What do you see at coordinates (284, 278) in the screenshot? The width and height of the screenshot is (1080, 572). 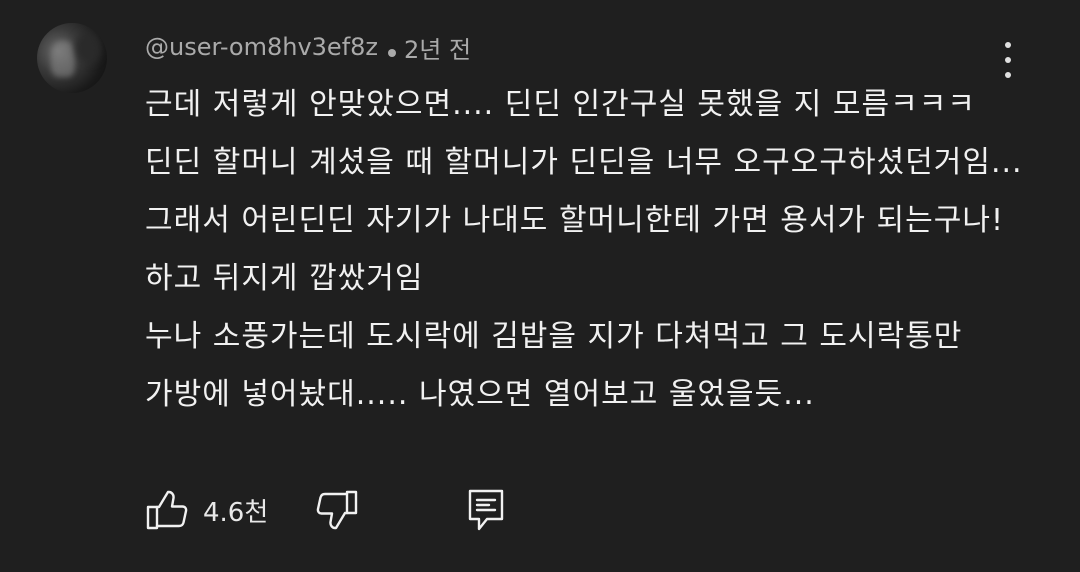 I see `comment-line: 하고 뒤지게 깝쌌거임` at bounding box center [284, 278].